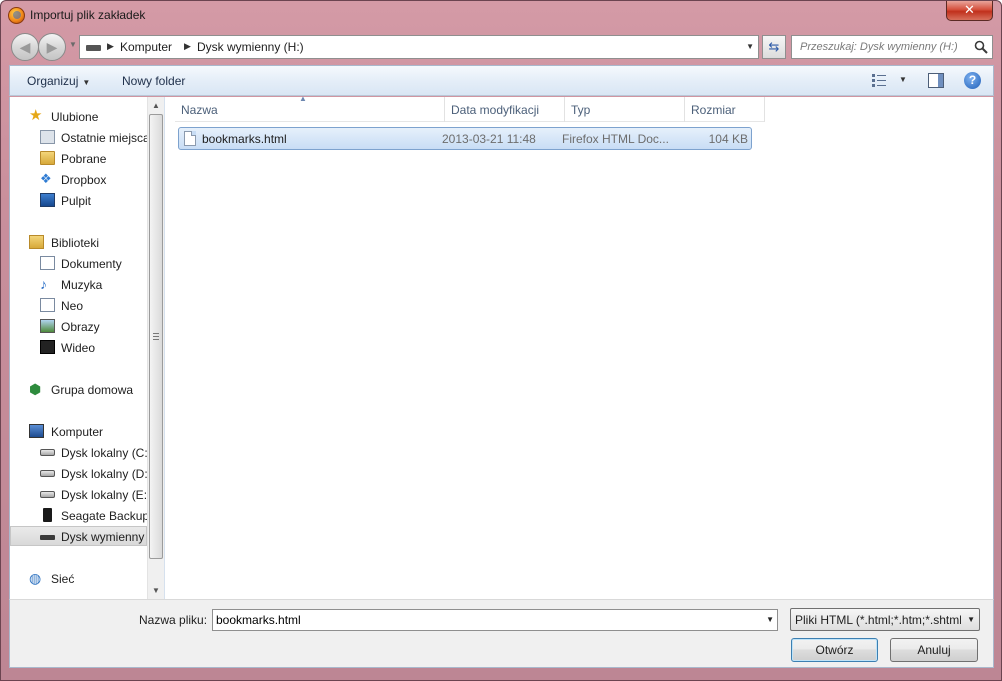 Image resolution: width=1002 pixels, height=681 pixels. Describe the element at coordinates (36, 115) in the screenshot. I see `star-icon: ★` at that location.